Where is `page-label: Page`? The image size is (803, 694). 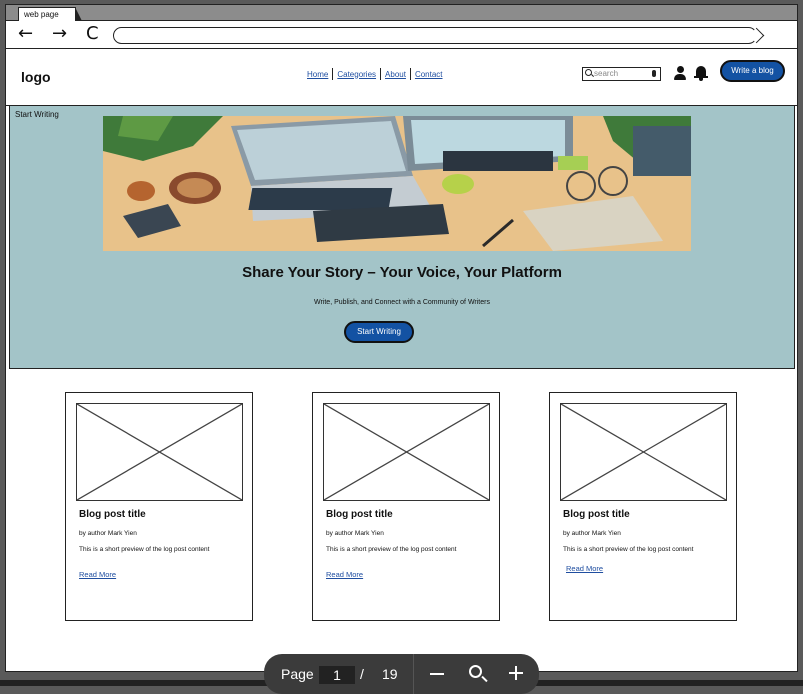 page-label: Page is located at coordinates (297, 674).